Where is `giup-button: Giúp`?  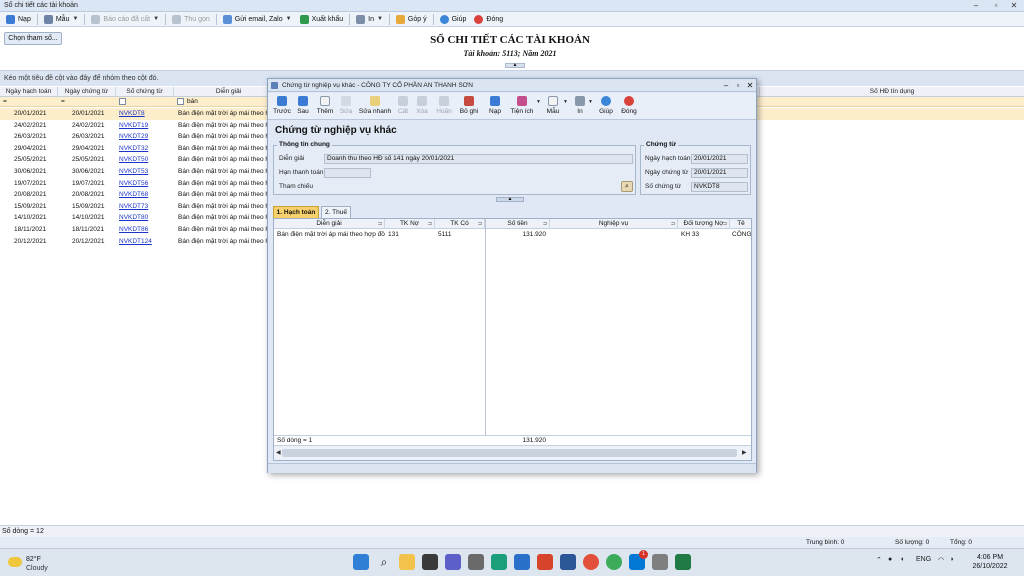
giup-button: Giúp is located at coordinates (453, 19).